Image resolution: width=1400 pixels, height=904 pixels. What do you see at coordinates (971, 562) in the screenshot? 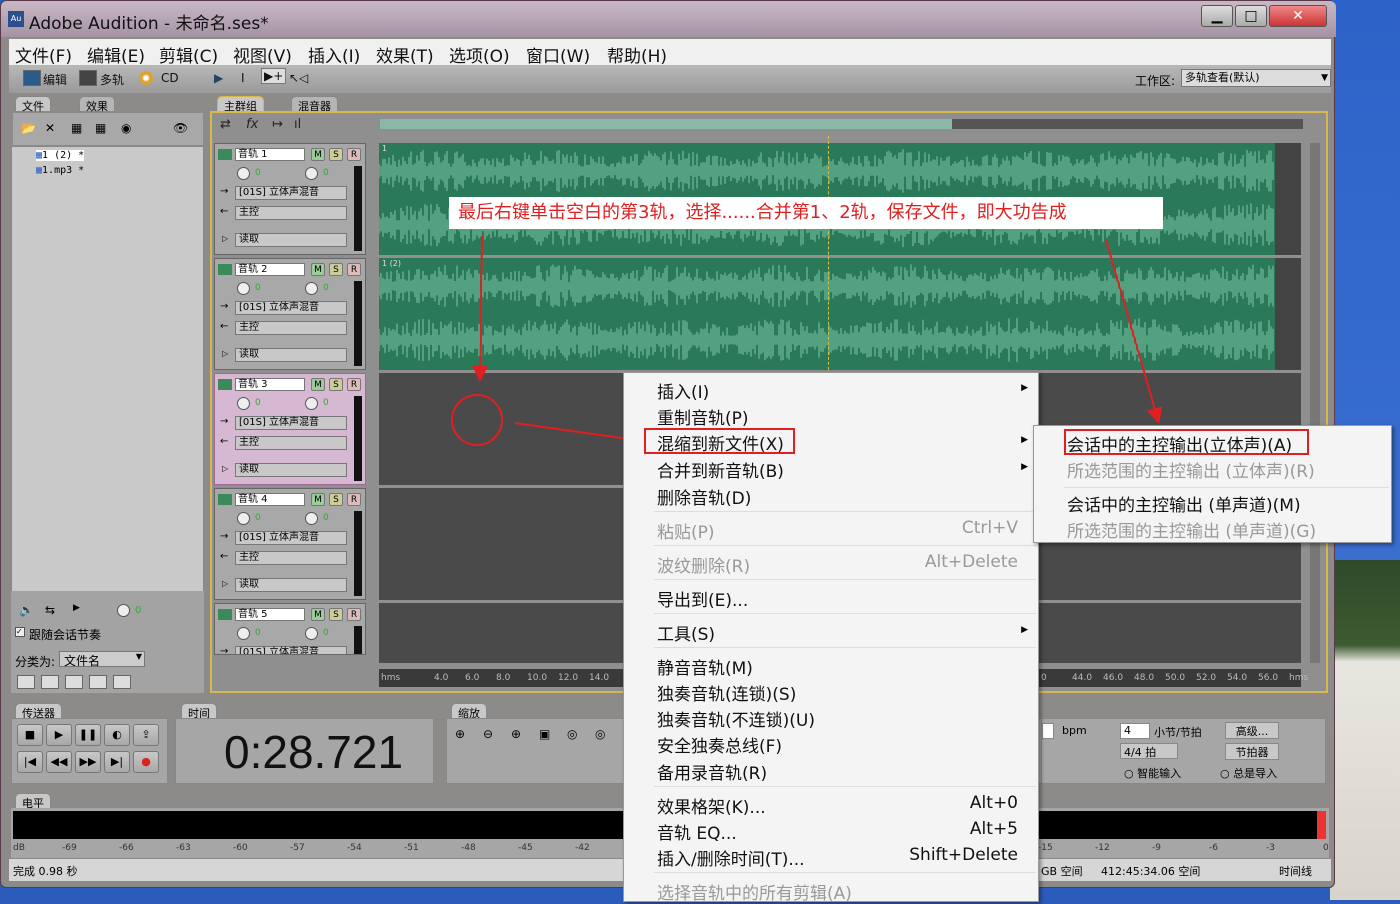
I see `shortcut-label: Alt+Delete` at bounding box center [971, 562].